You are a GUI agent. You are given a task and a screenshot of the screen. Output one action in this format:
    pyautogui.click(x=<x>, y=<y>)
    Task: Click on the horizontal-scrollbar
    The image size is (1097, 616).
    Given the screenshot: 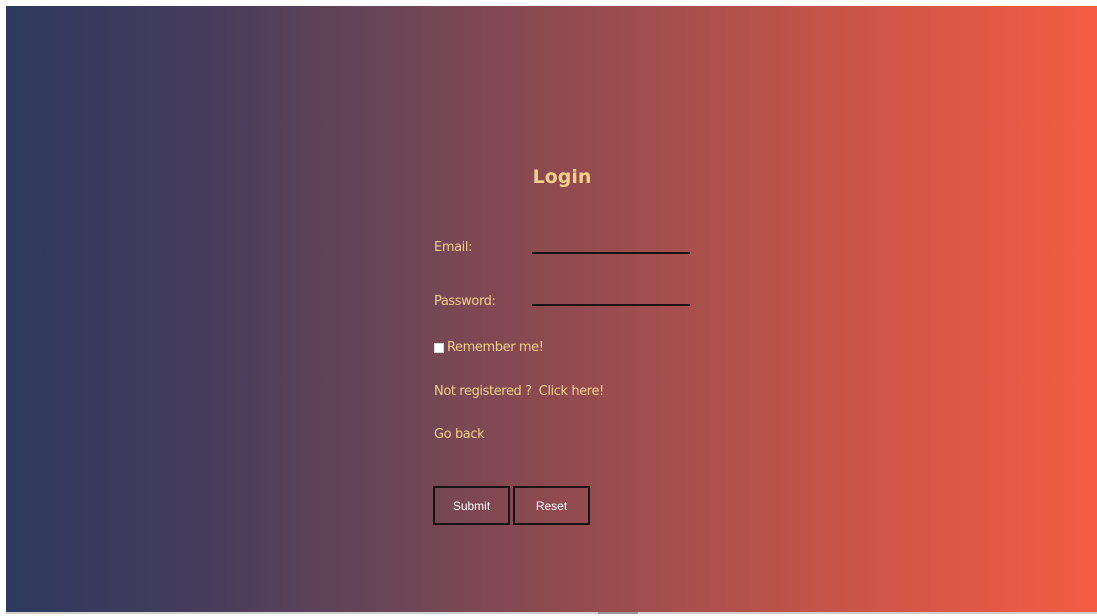 What is the action you would take?
    pyautogui.click(x=551, y=613)
    